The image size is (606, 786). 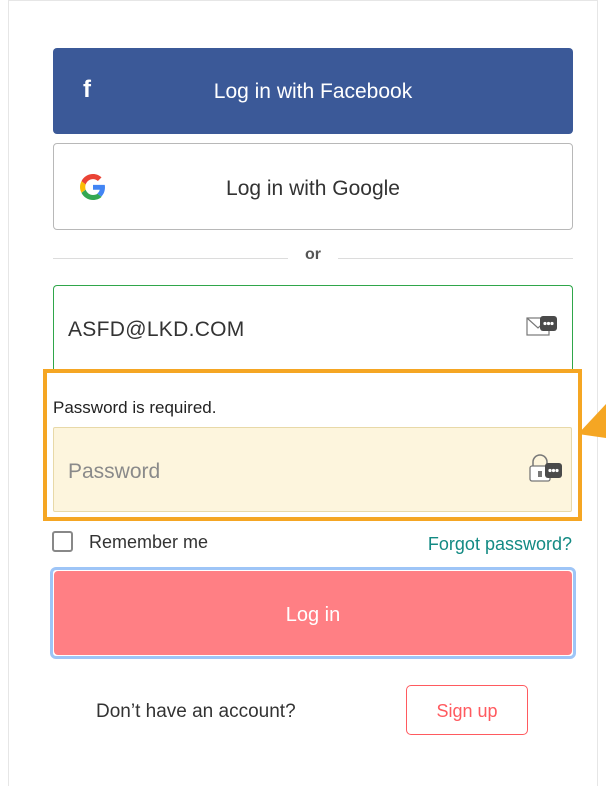 I want to click on mail-icon, so click(x=541, y=326).